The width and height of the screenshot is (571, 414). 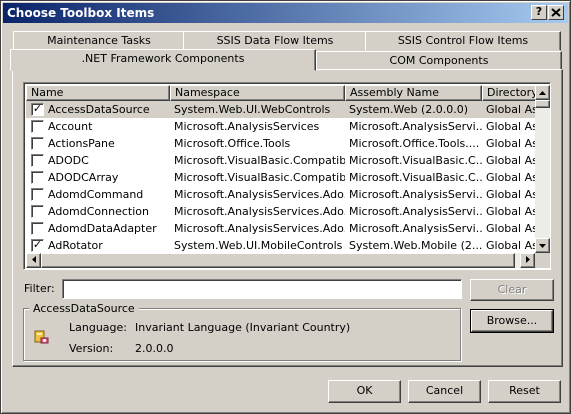 What do you see at coordinates (83, 177) in the screenshot?
I see `cell-name: ADODCArray` at bounding box center [83, 177].